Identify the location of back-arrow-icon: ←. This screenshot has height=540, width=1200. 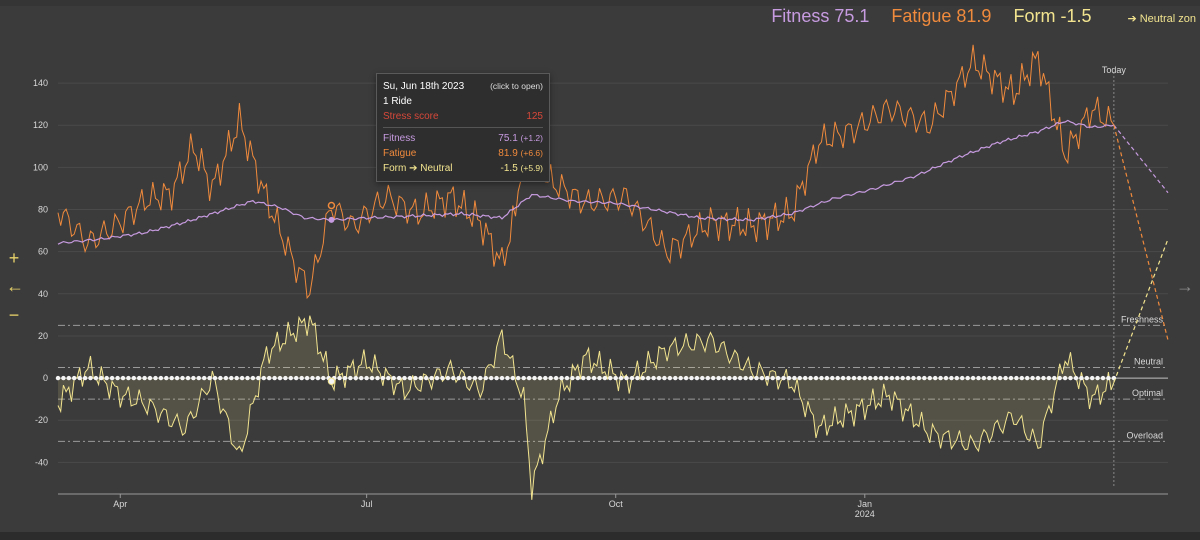
(15, 286).